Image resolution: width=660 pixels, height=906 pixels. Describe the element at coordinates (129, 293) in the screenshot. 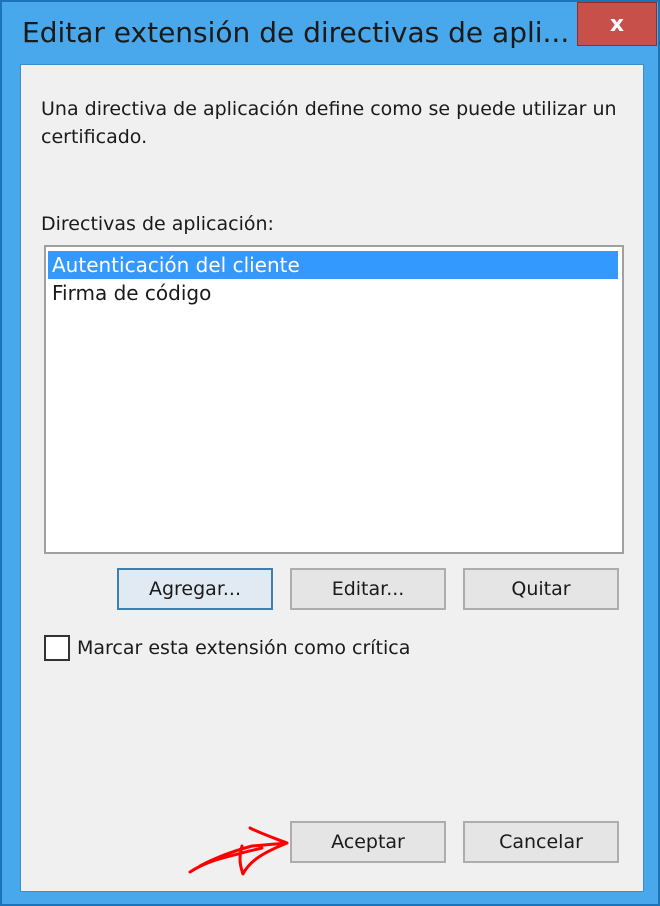

I see `list-item: Firma de código` at that location.